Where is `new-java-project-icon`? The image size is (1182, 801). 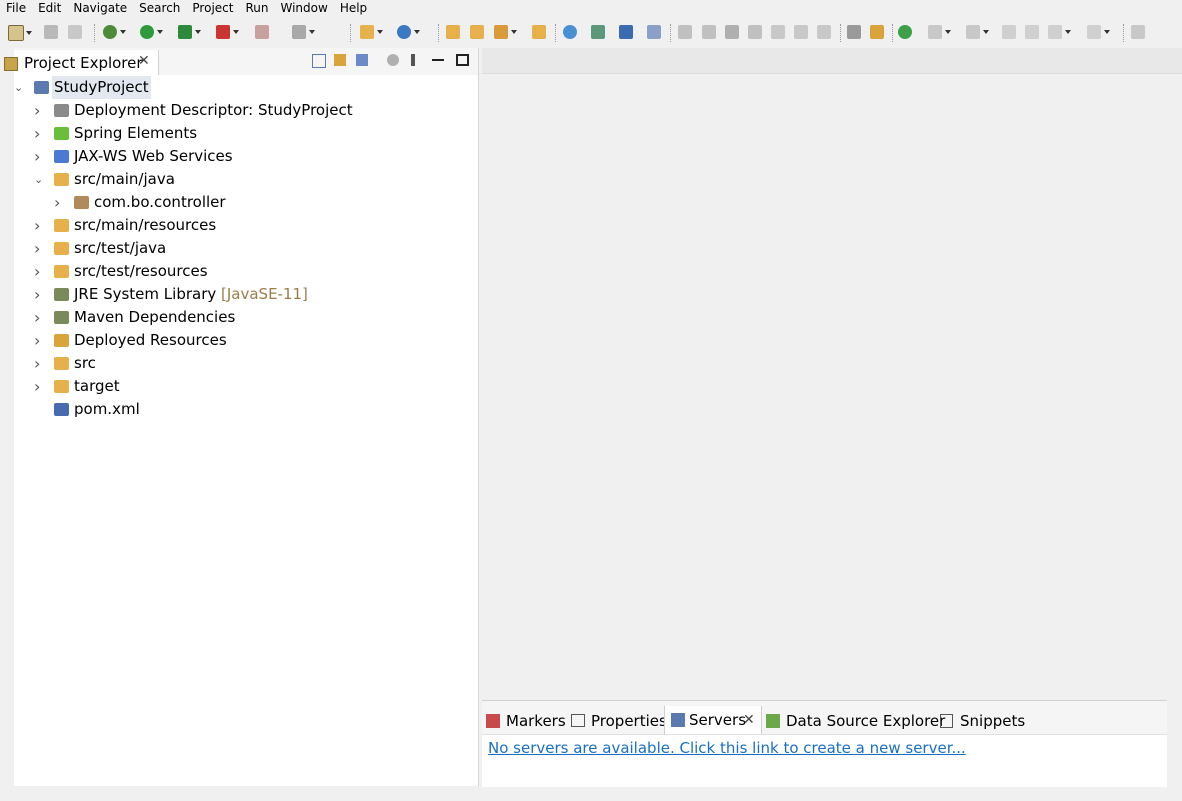 new-java-project-icon is located at coordinates (371, 32).